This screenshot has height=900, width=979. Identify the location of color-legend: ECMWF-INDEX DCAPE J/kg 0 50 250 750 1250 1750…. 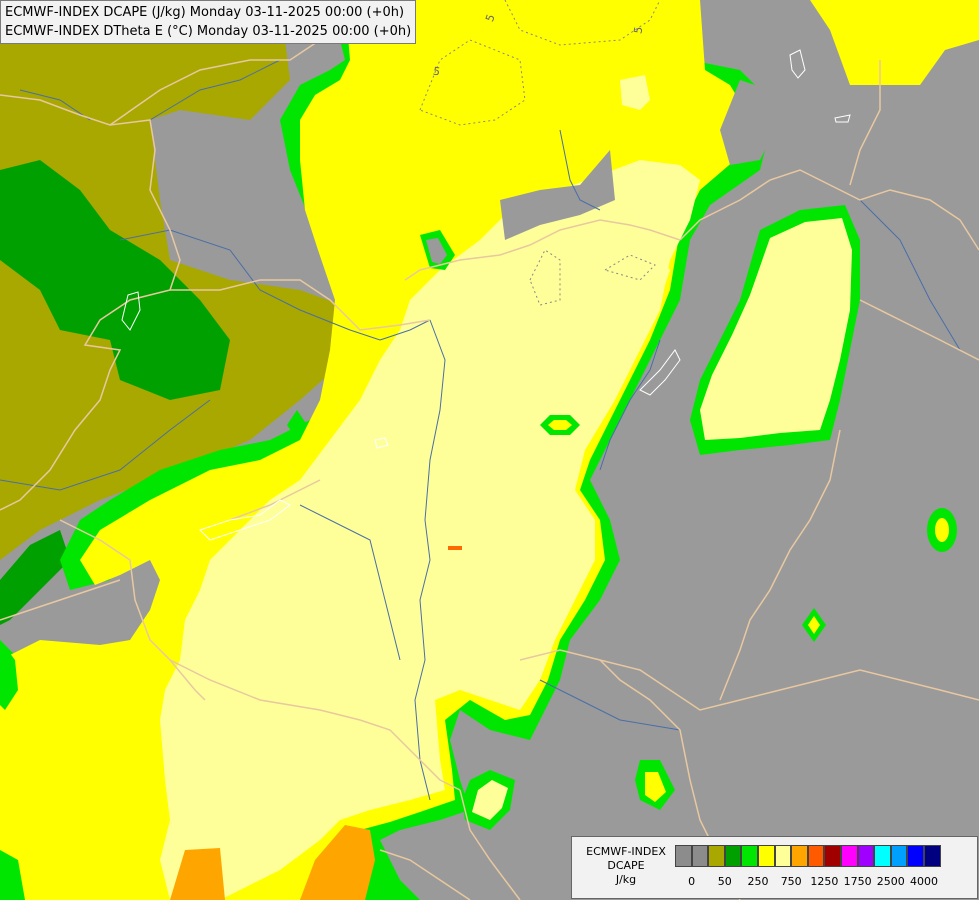
(774, 867).